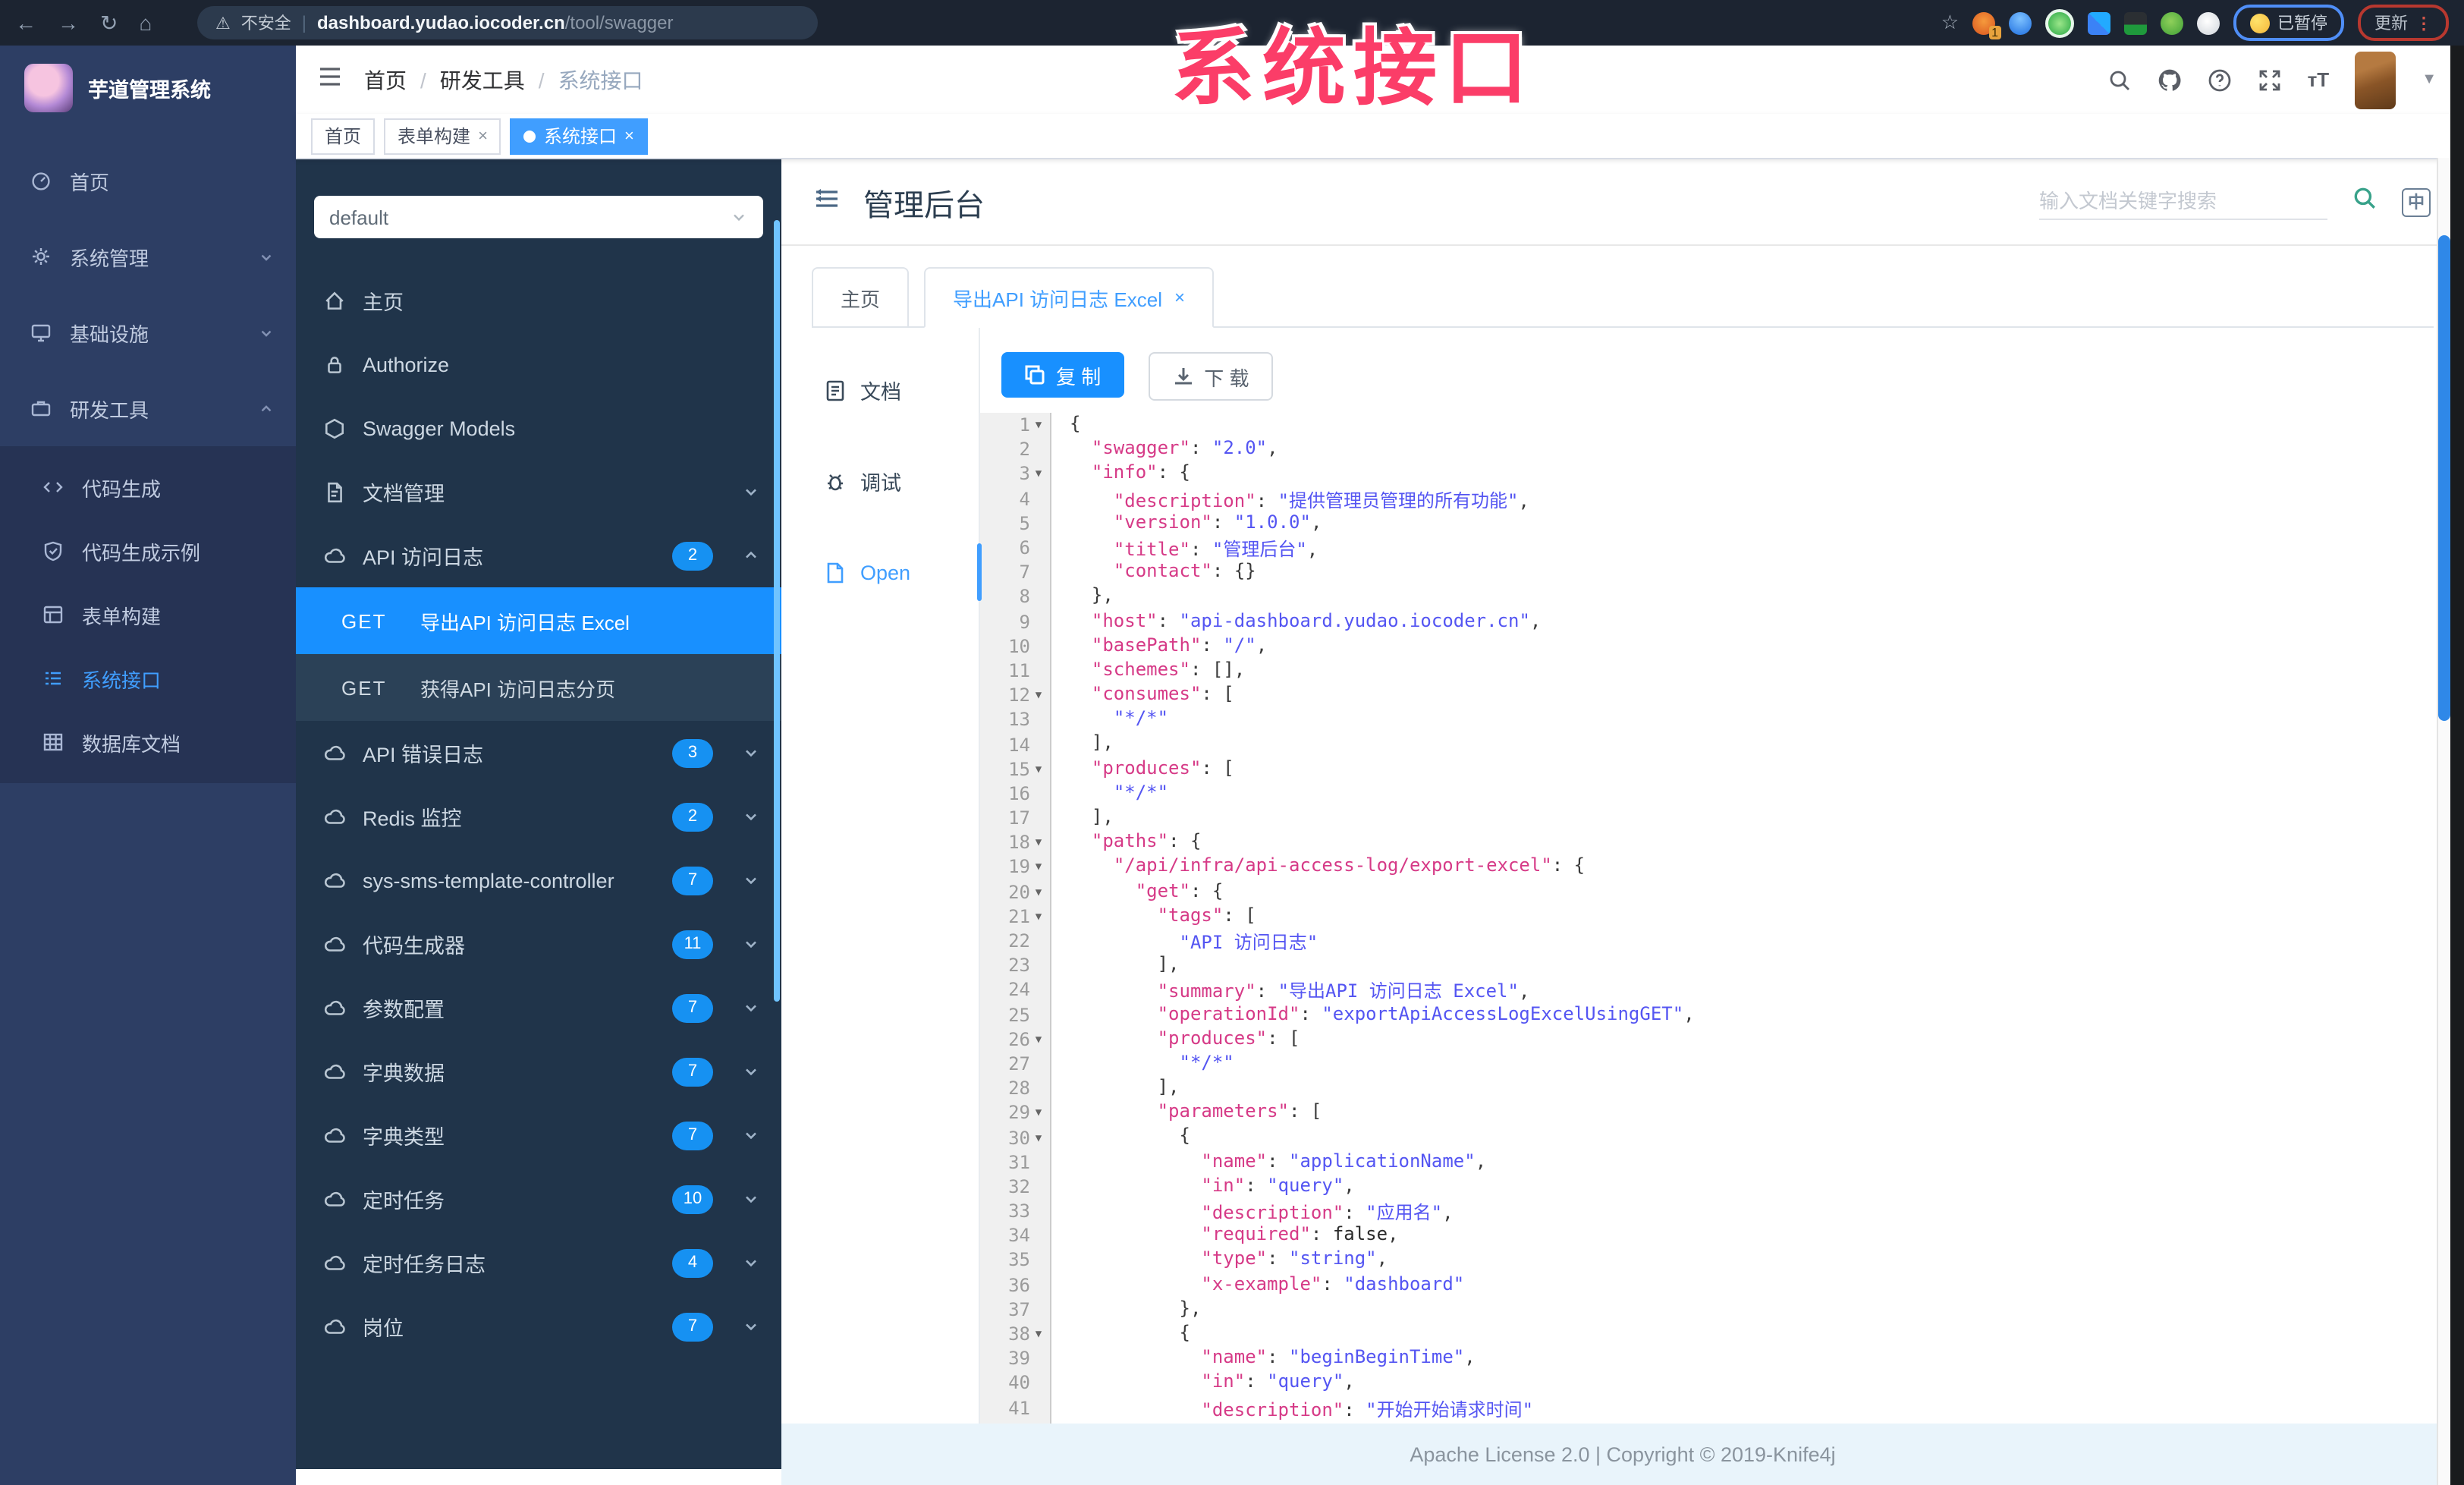 The image size is (2464, 1485). Describe the element at coordinates (538, 428) in the screenshot. I see `swagger-menu-item: Swagger Models` at that location.